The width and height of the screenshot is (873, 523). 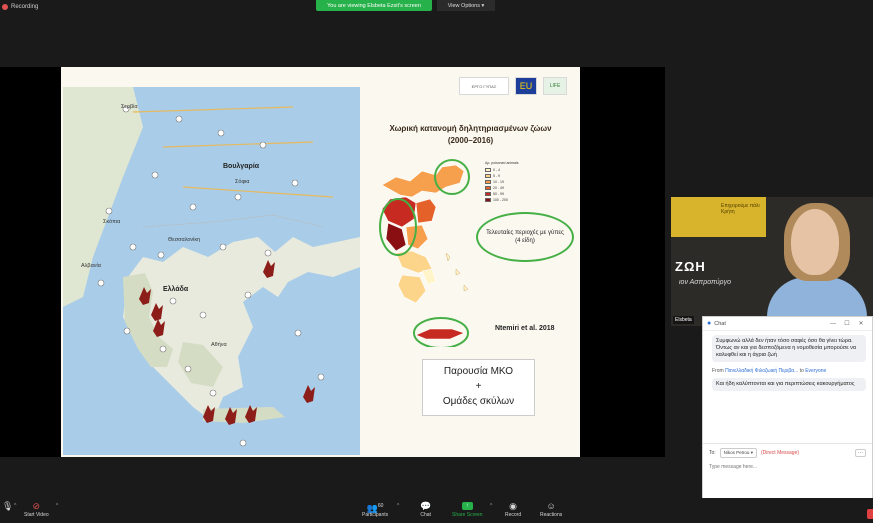 What do you see at coordinates (15, 506) in the screenshot?
I see `audio-options-caret: ^` at bounding box center [15, 506].